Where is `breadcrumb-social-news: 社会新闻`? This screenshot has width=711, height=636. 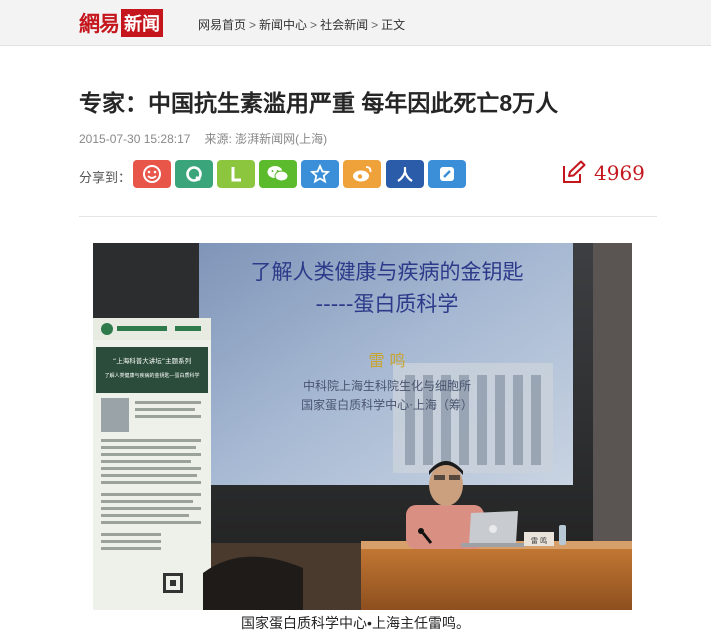
breadcrumb-social-news: 社会新闻 is located at coordinates (344, 25).